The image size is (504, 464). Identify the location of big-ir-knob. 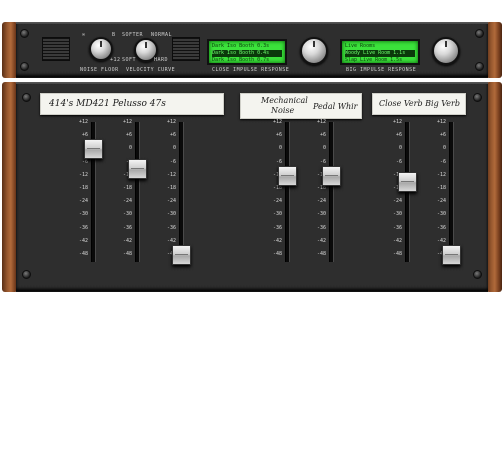
(446, 51).